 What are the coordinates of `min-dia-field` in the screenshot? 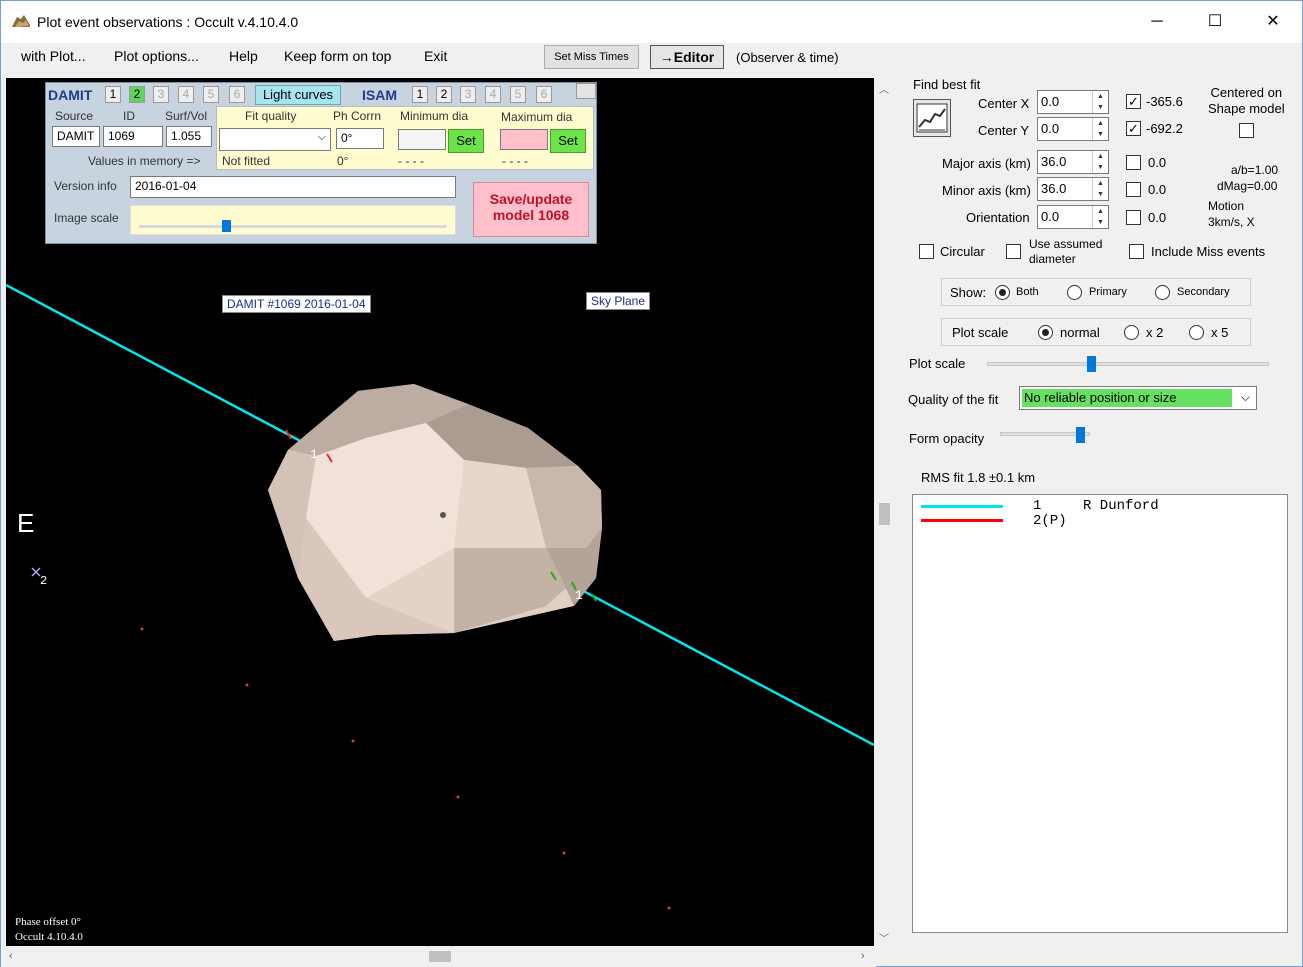 It's located at (422, 139).